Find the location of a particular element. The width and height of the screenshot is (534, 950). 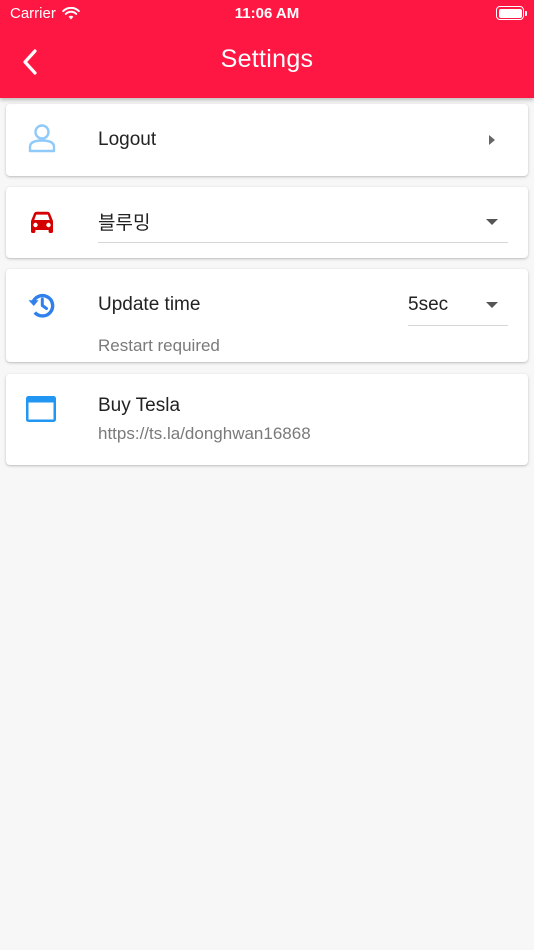

car-icon is located at coordinates (42, 222).